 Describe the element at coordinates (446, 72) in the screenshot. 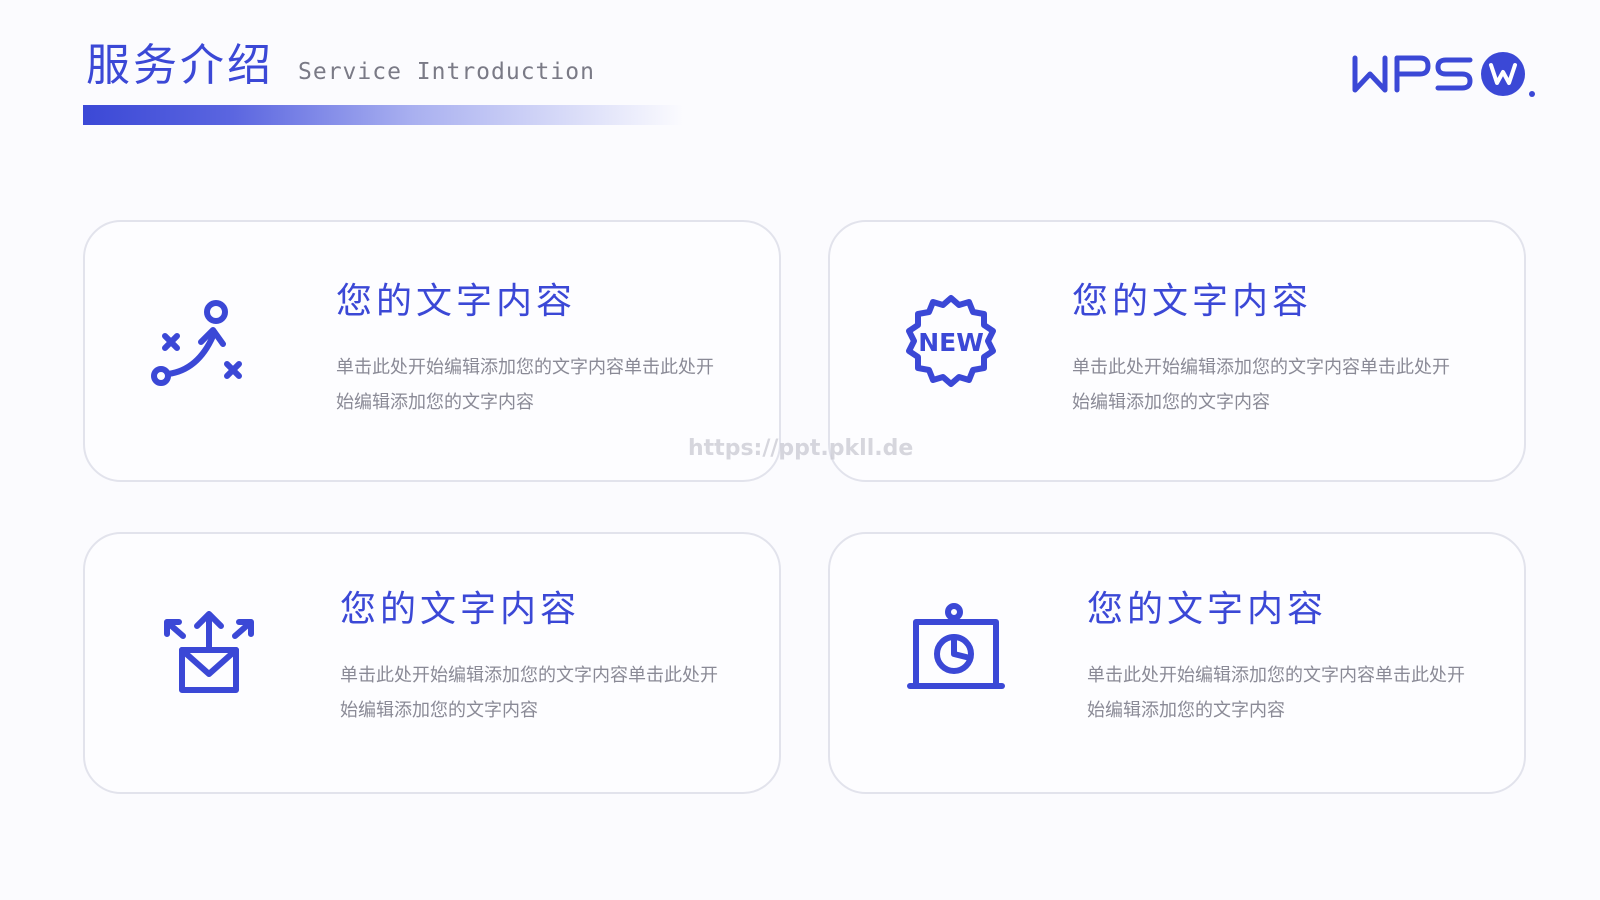

I see `page-subtitle: Service Introduction` at that location.